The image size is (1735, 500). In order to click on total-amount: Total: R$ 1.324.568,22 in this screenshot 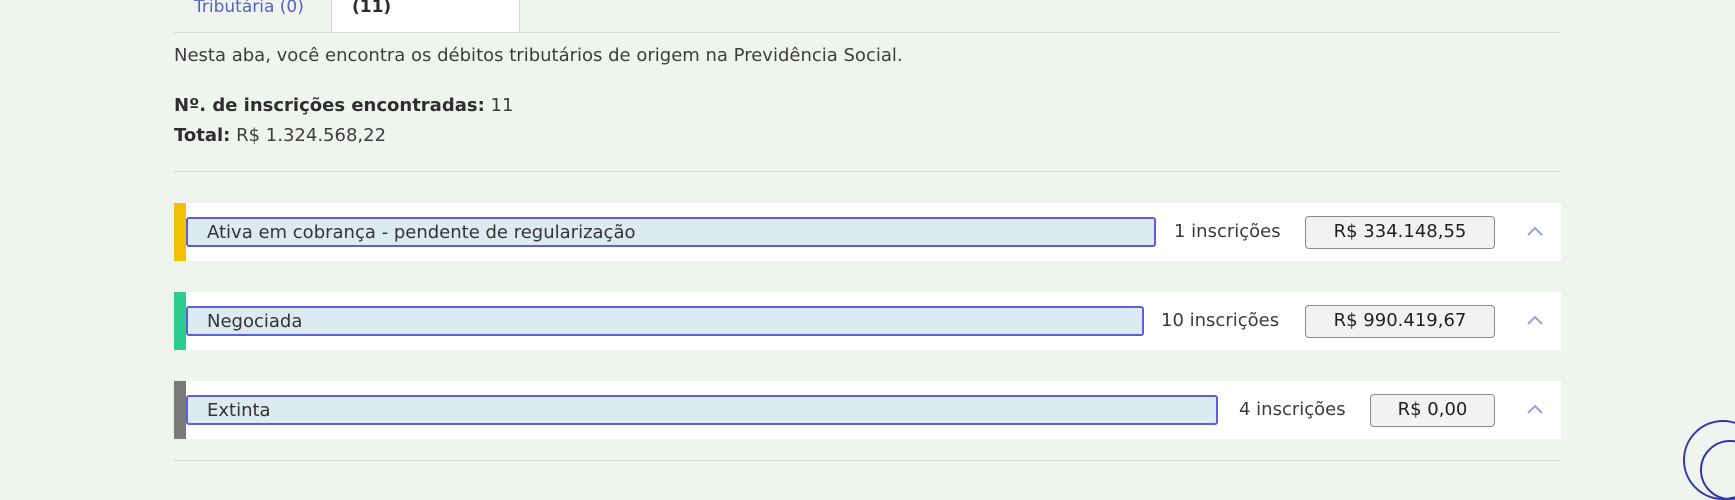, I will do `click(280, 135)`.